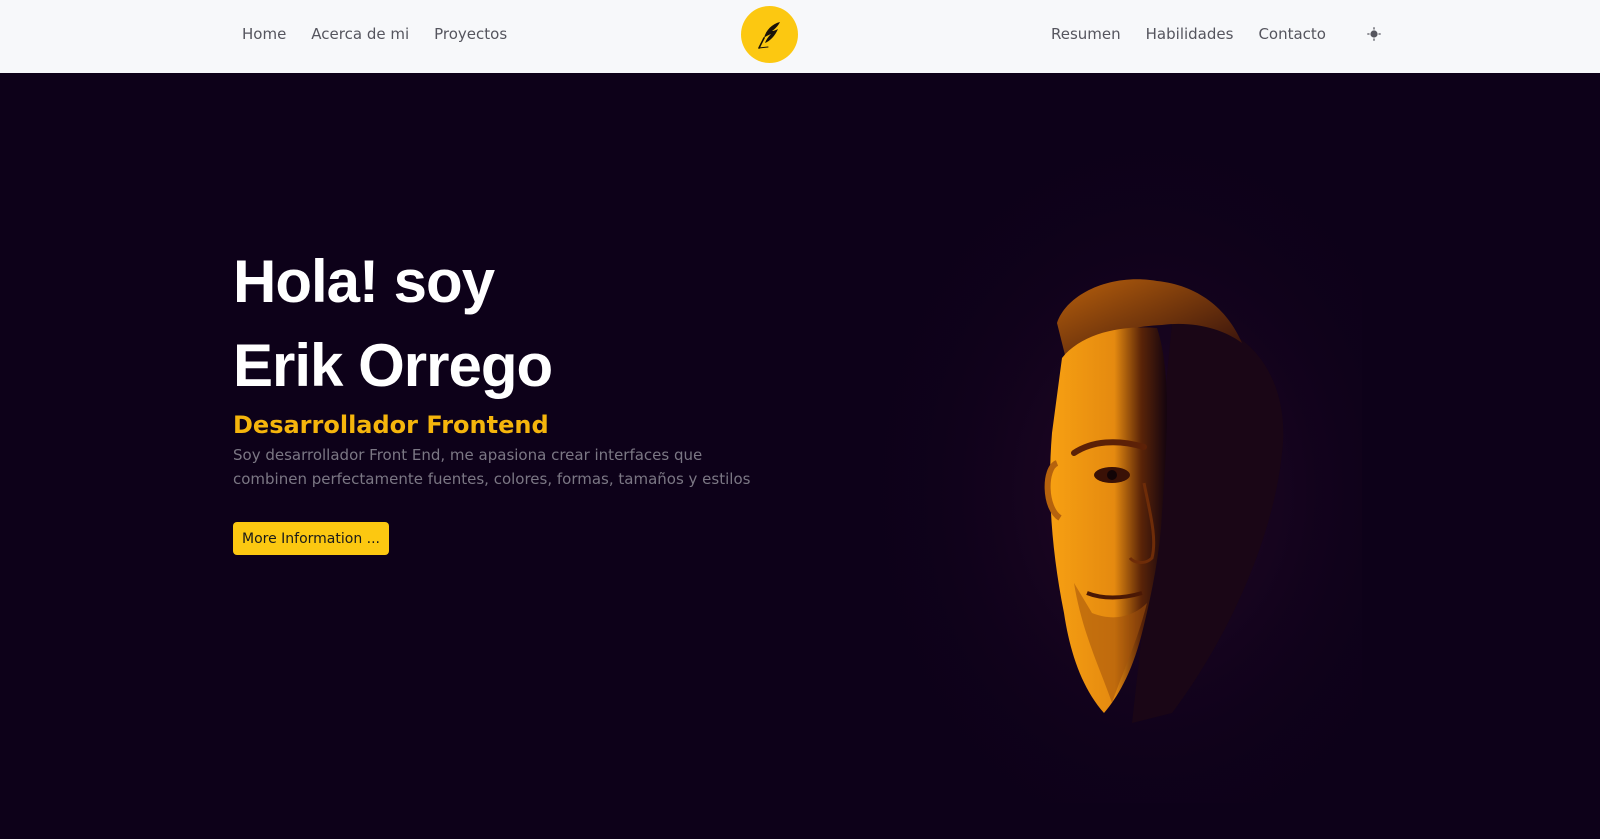  Describe the element at coordinates (360, 34) in the screenshot. I see `nav-link-about: Acerca de mi` at that location.